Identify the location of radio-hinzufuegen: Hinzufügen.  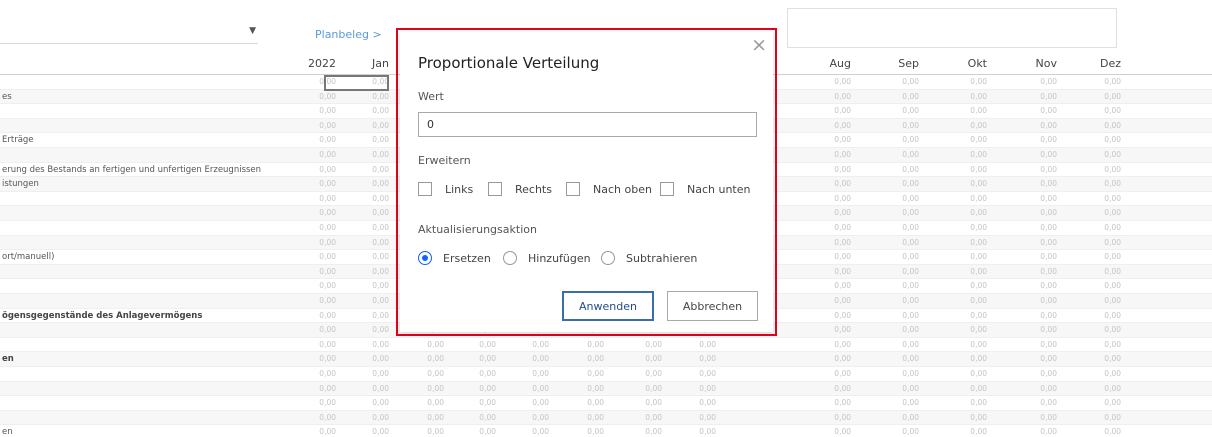
(547, 258).